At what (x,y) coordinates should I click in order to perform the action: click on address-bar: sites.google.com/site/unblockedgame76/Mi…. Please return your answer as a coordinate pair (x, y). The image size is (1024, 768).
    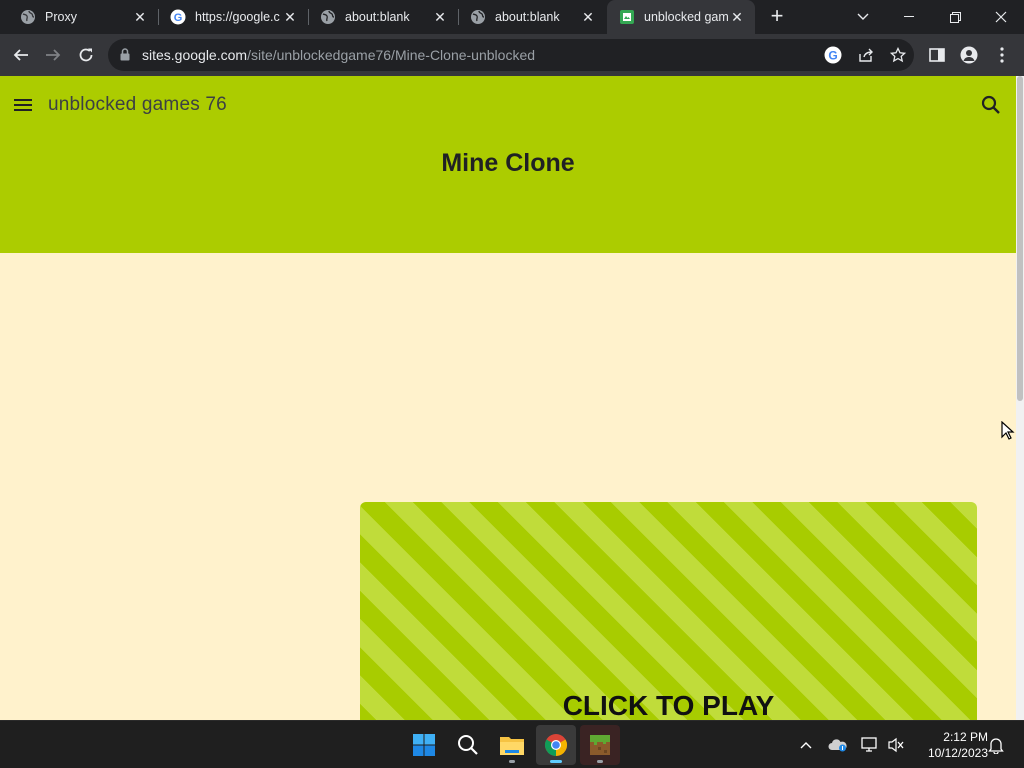
    Looking at the image, I should click on (511, 55).